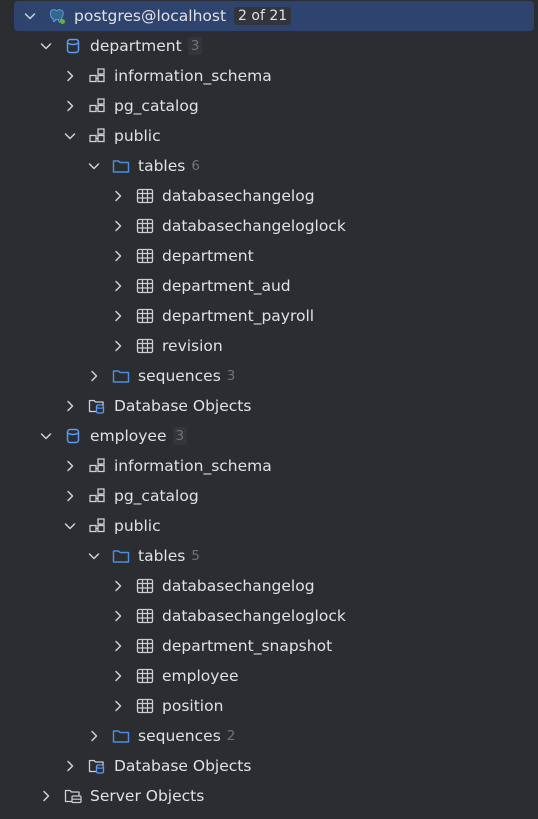 Image resolution: width=538 pixels, height=819 pixels. What do you see at coordinates (269, 796) in the screenshot?
I see `server-objects-row: Server Objects` at bounding box center [269, 796].